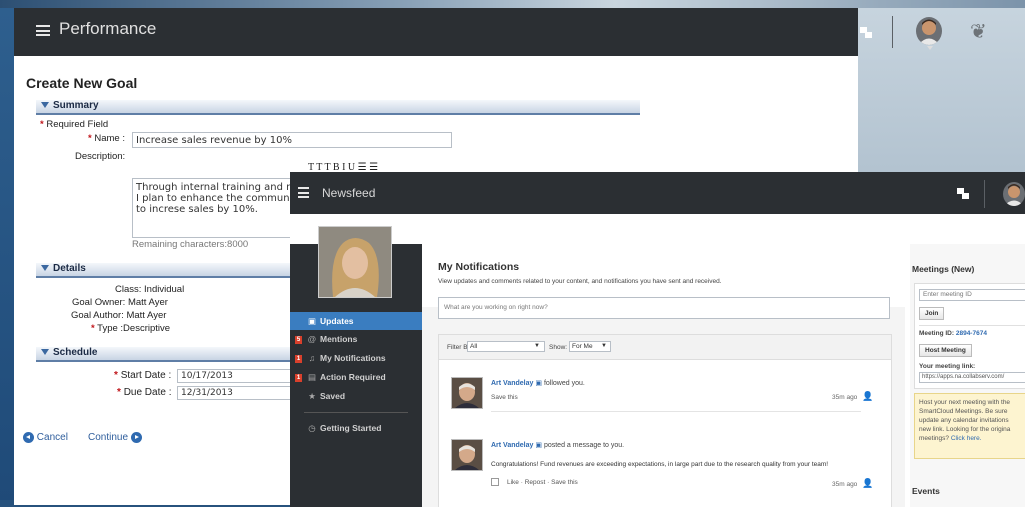 The image size is (1025, 507). I want to click on description-label: Description:, so click(100, 156).